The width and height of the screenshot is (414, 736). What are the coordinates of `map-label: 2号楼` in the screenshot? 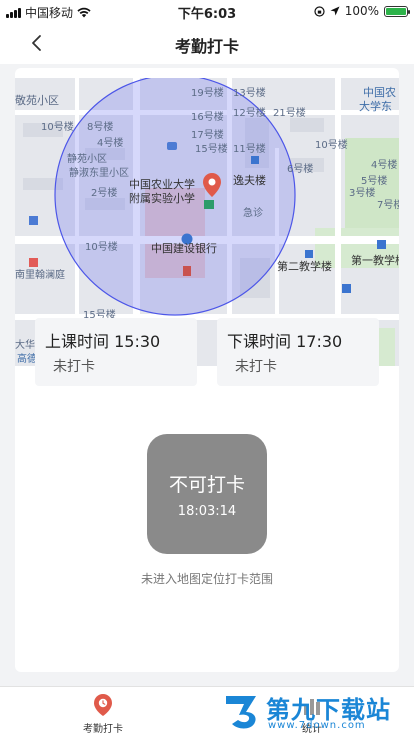 It's located at (104, 193).